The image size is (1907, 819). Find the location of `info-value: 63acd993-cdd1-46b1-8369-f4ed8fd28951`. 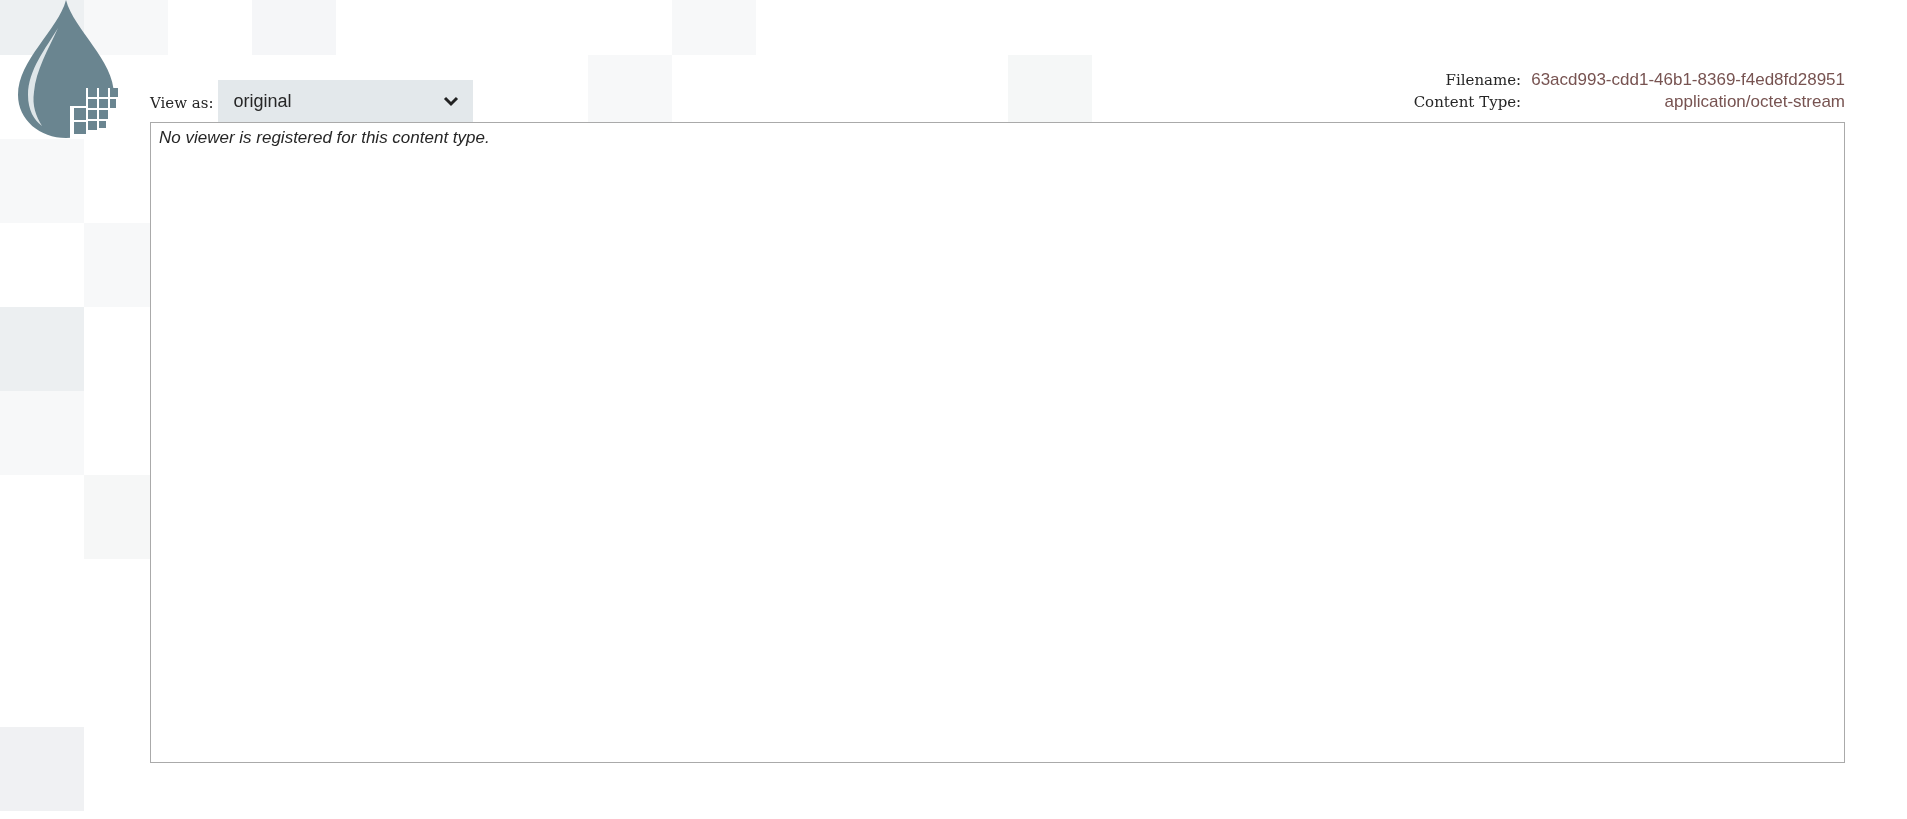

info-value: 63acd993-cdd1-46b1-8369-f4ed8fd28951 is located at coordinates (1688, 80).